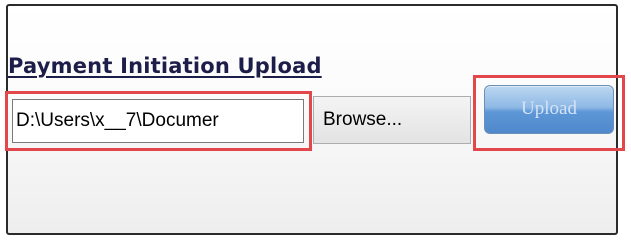 The image size is (631, 251). Describe the element at coordinates (165, 66) in the screenshot. I see `page-title: Payment Initiation Upload` at that location.